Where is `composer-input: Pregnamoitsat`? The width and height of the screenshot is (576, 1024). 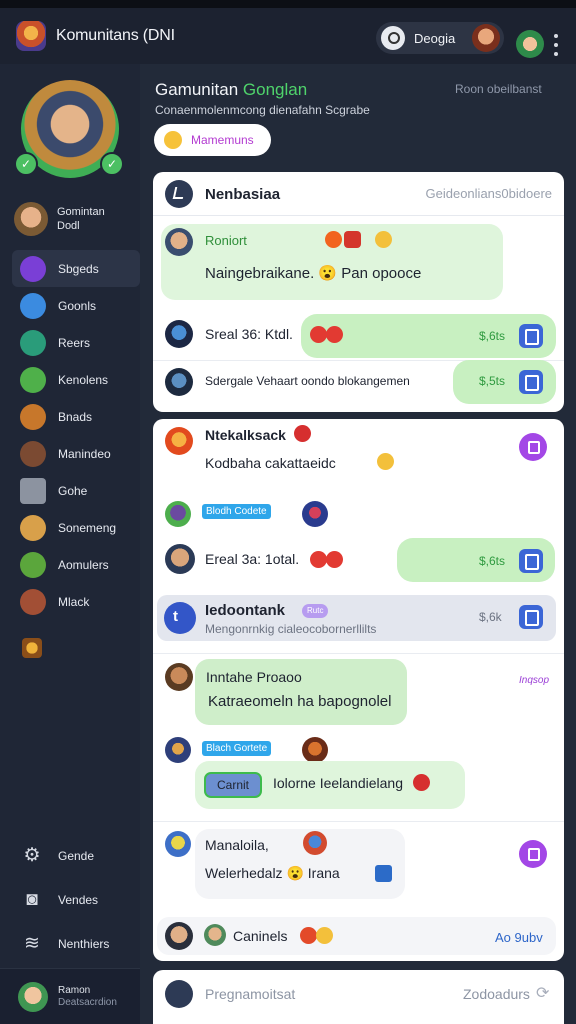 composer-input: Pregnamoitsat is located at coordinates (250, 994).